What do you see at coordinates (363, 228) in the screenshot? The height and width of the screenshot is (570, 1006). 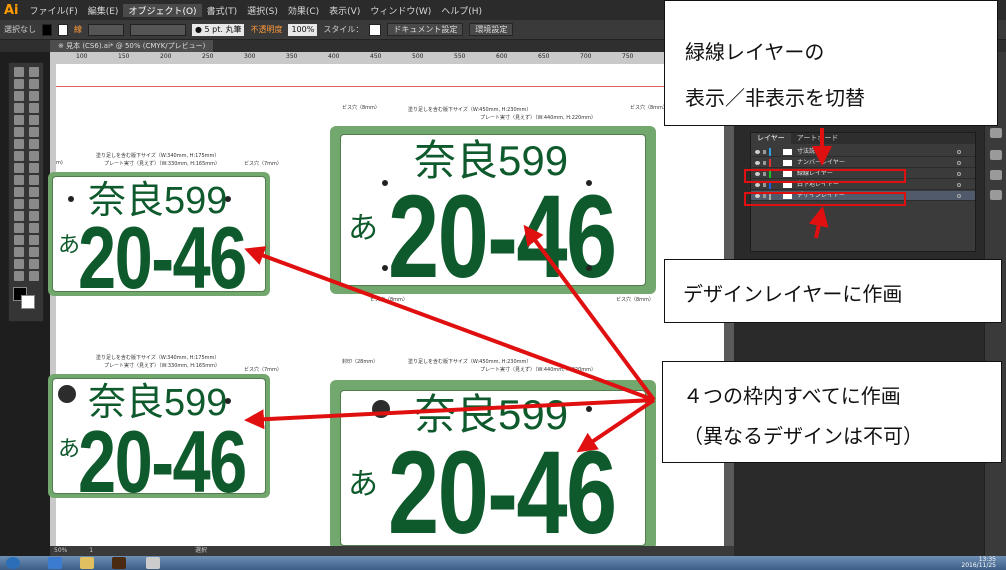 I see `plate-kana-text: あ` at bounding box center [363, 228].